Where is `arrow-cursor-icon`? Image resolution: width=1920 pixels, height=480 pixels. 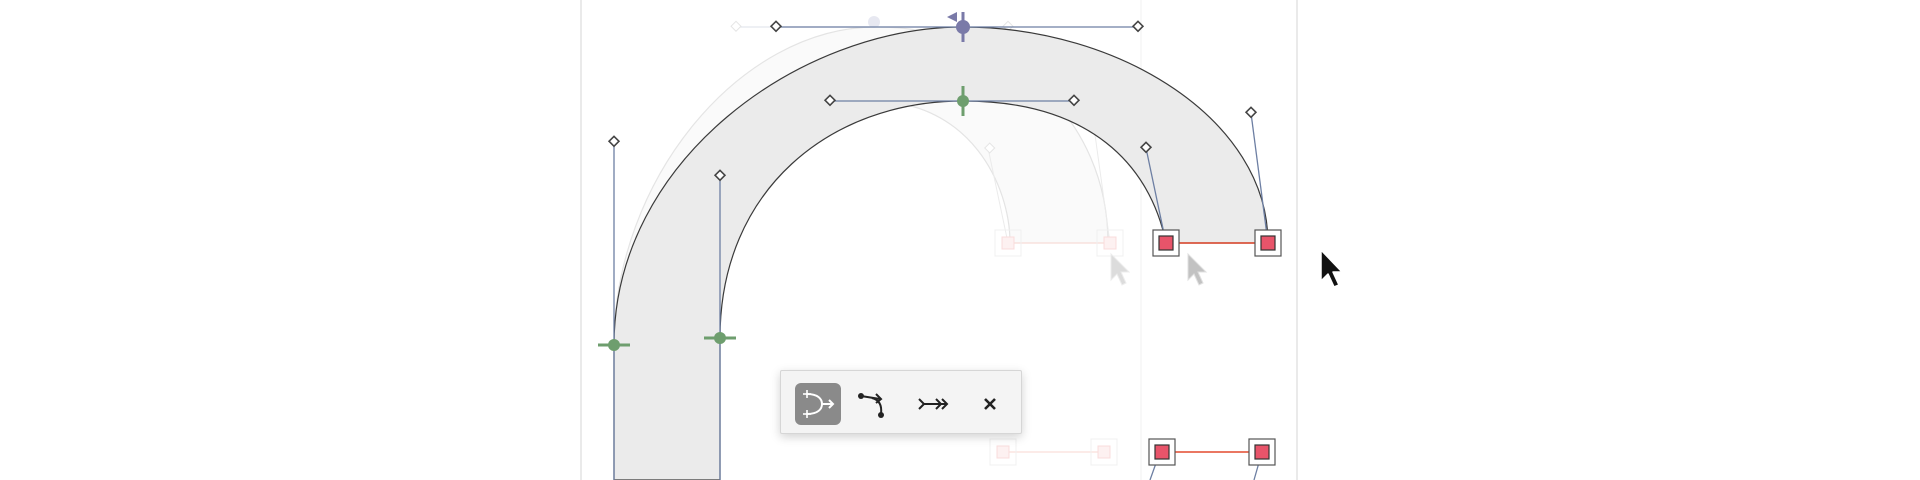
arrow-cursor-icon is located at coordinates (1331, 268).